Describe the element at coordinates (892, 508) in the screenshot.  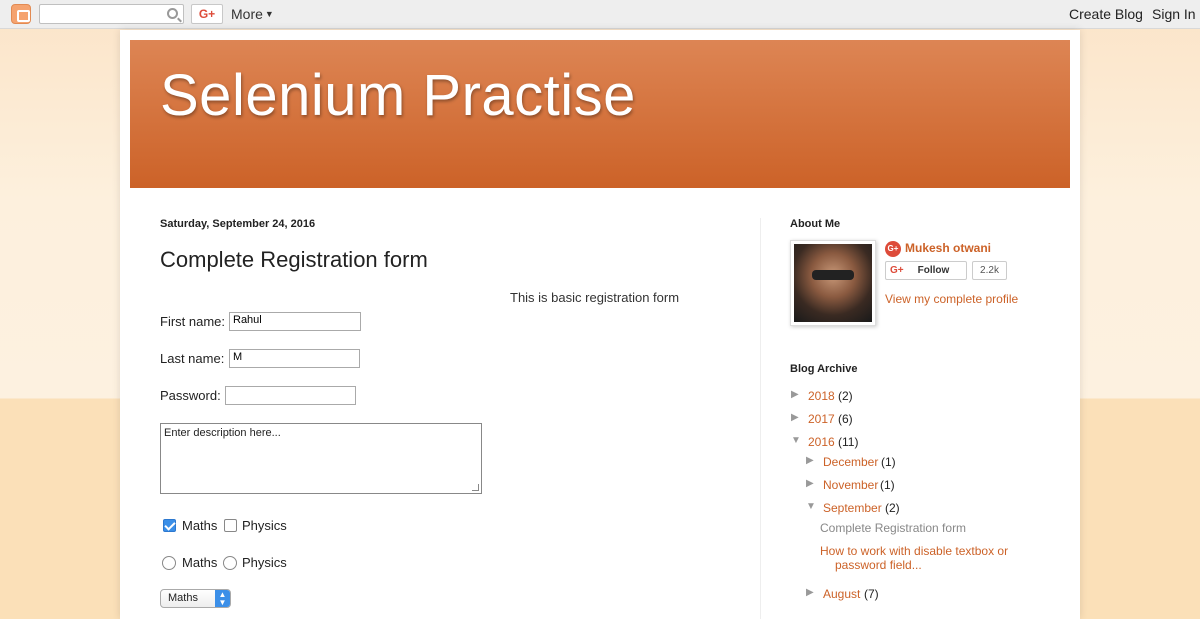
I see `archive-september-count: (2)` at that location.